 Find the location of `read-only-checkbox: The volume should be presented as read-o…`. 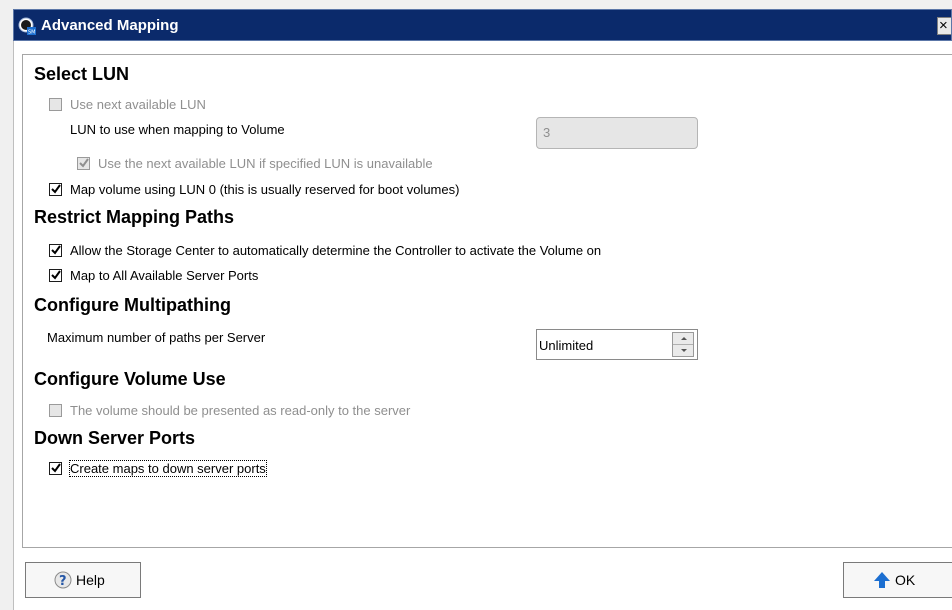

read-only-checkbox: The volume should be presented as read-o… is located at coordinates (229, 410).